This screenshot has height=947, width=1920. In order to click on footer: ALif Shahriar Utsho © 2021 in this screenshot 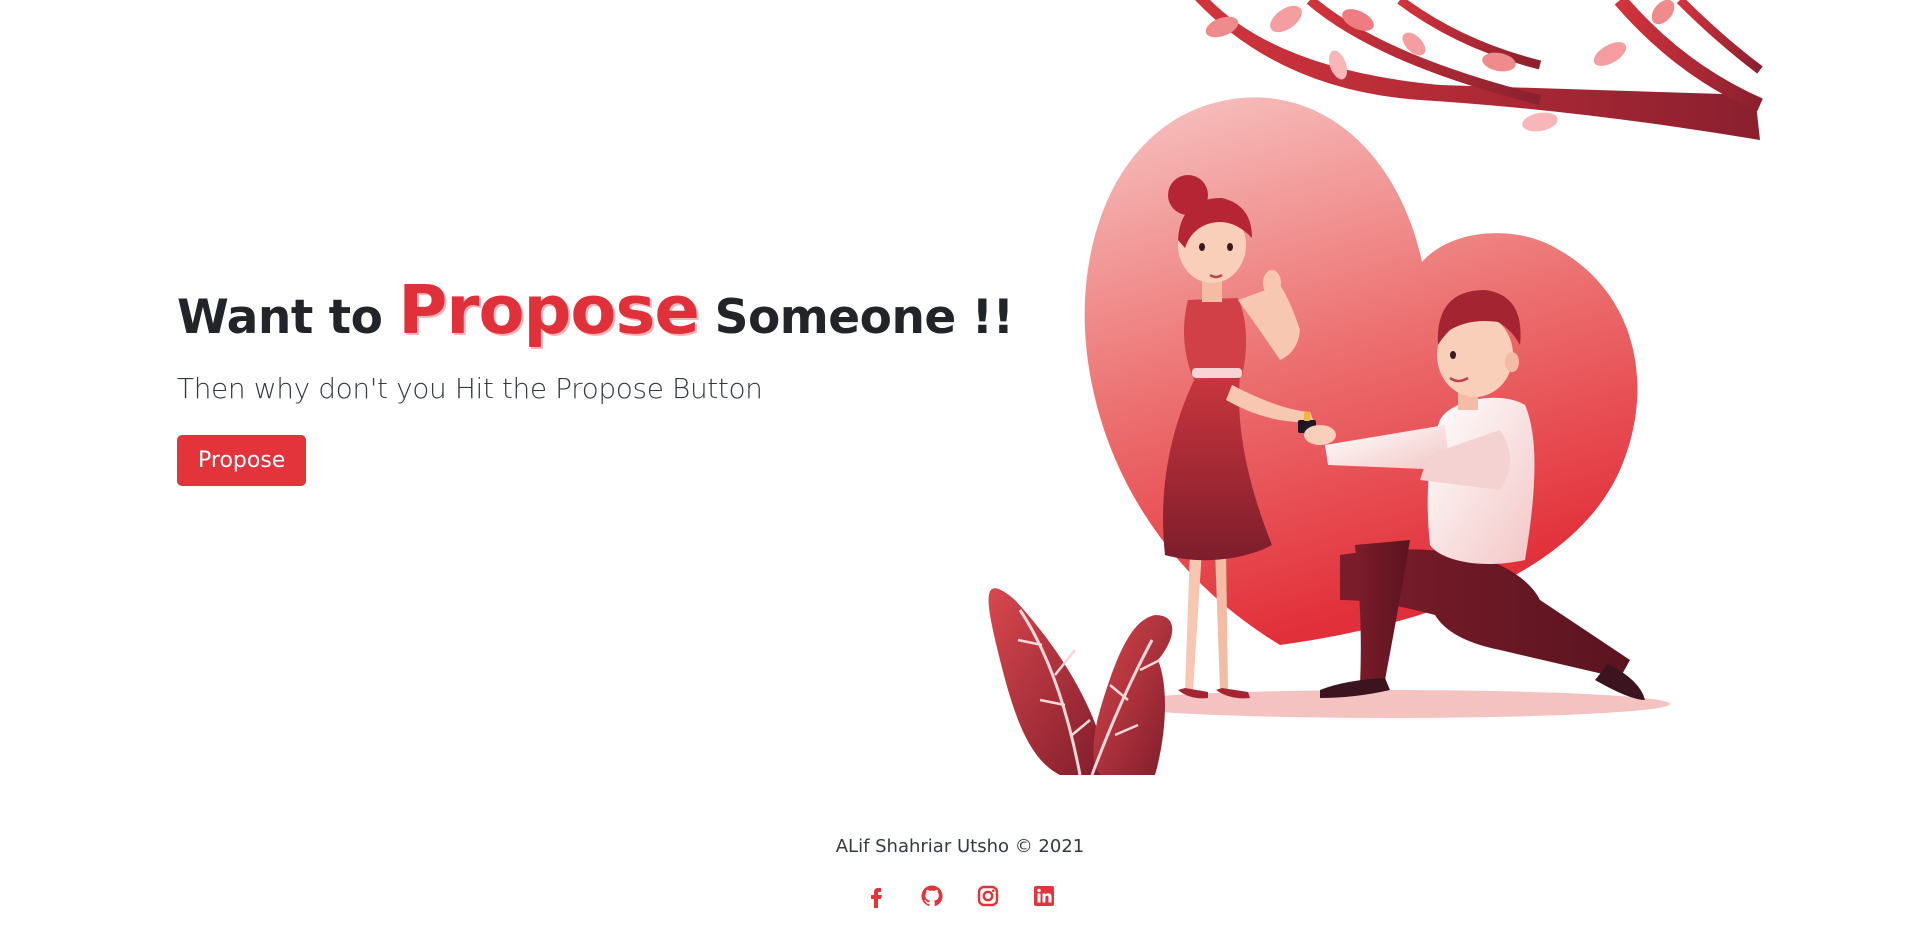, I will do `click(960, 872)`.